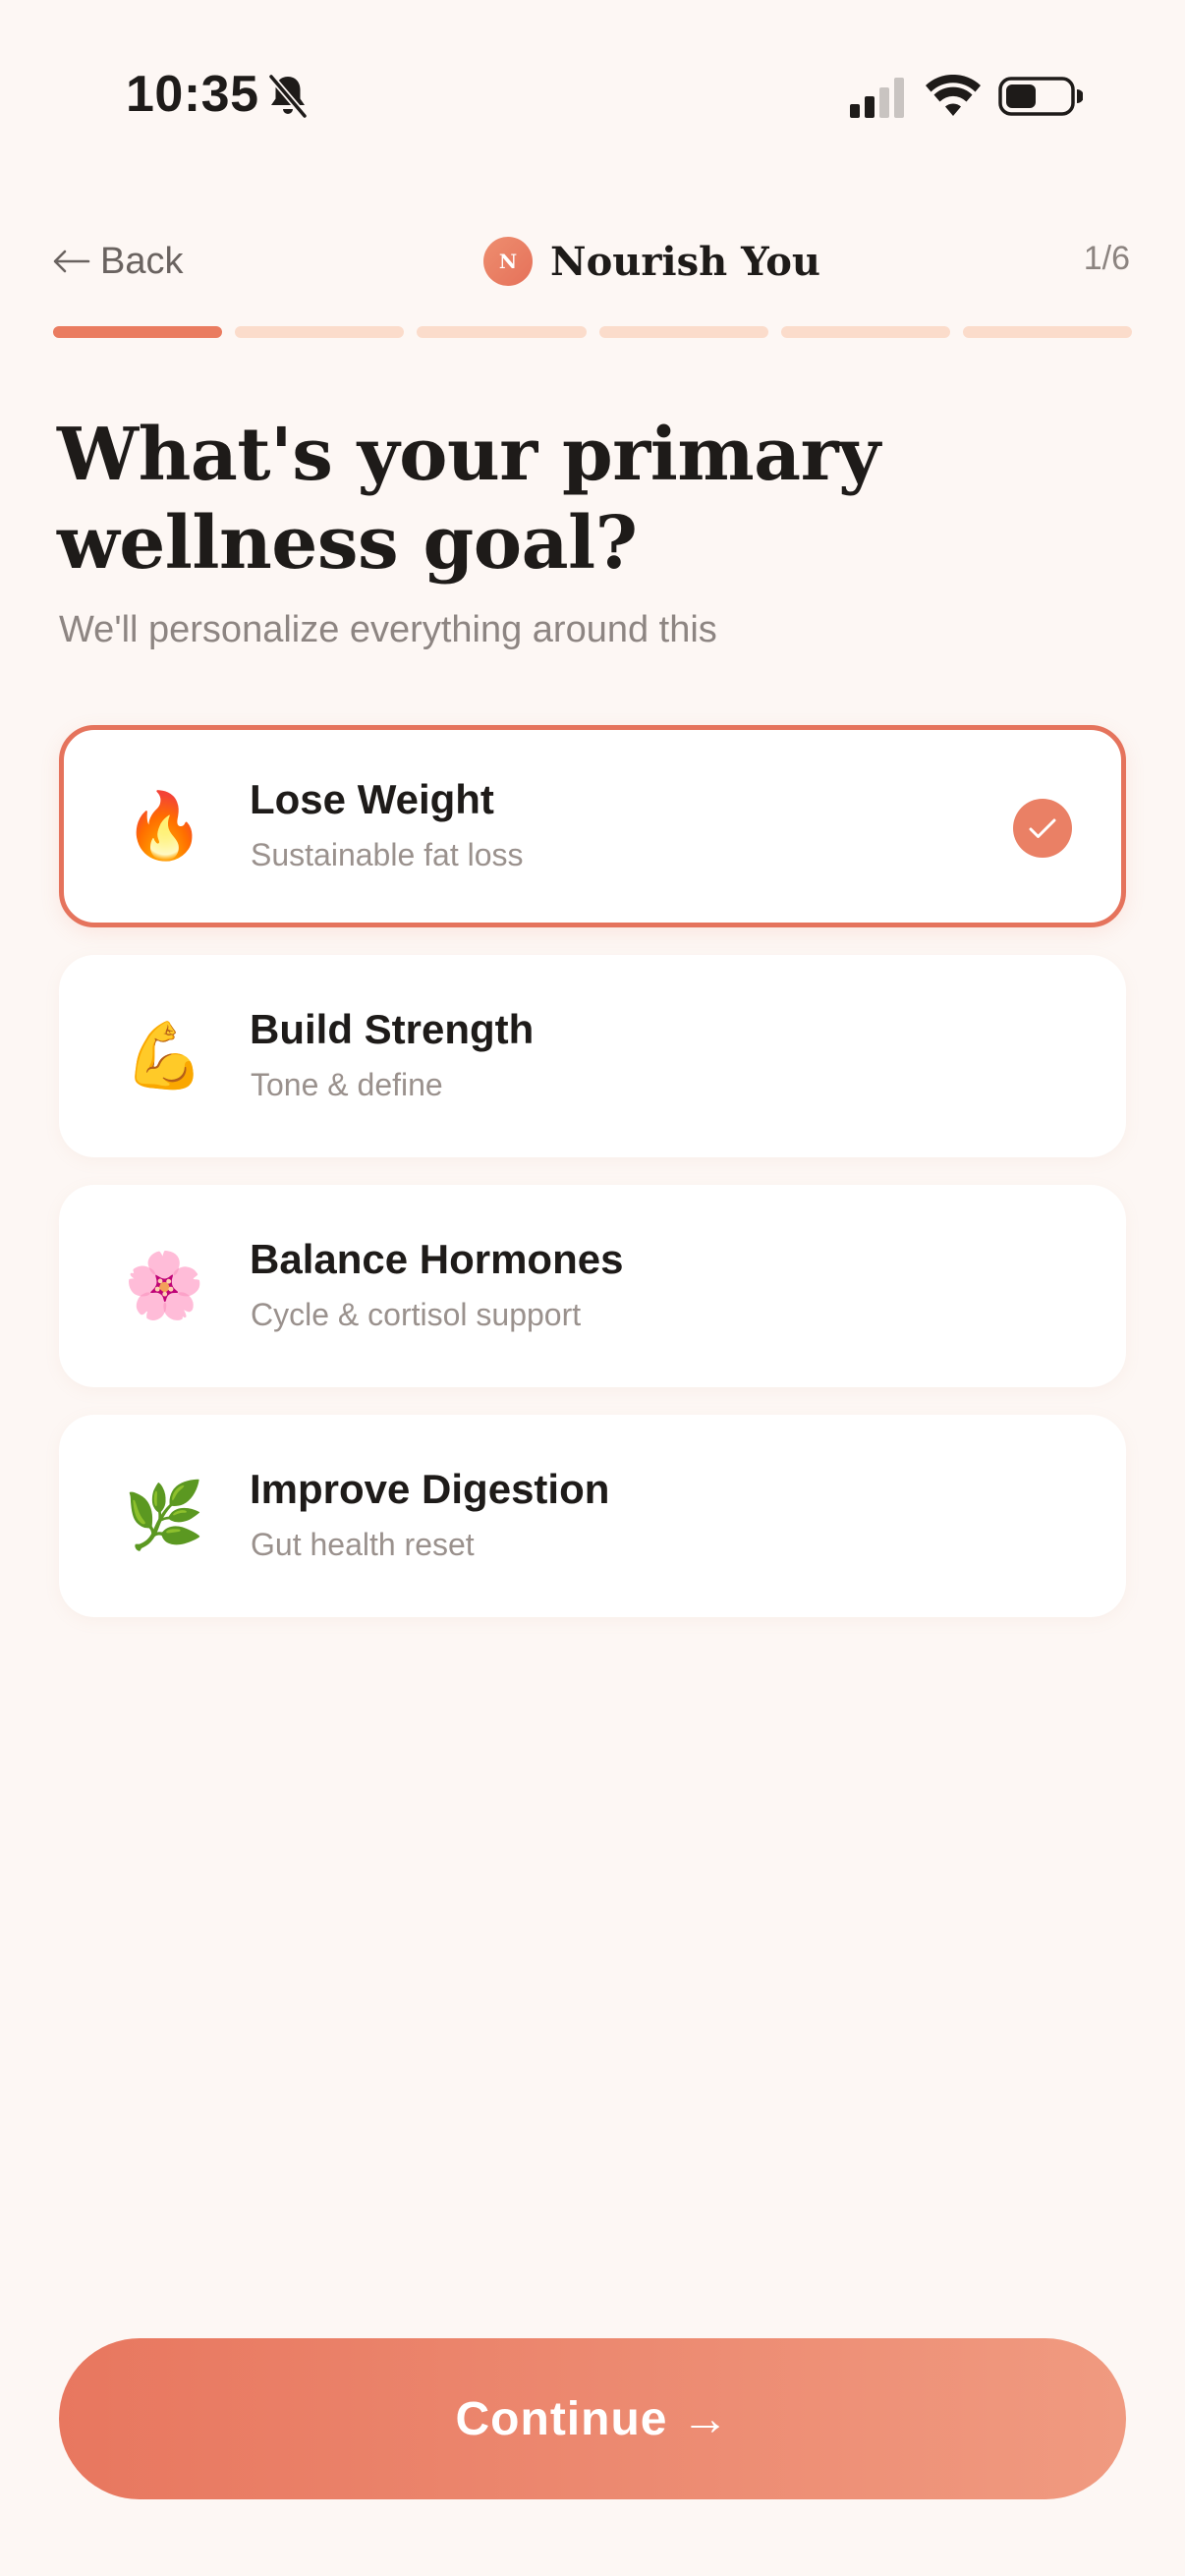 Image resolution: width=1185 pixels, height=2576 pixels. I want to click on option-title: Improve Digestion, so click(430, 1489).